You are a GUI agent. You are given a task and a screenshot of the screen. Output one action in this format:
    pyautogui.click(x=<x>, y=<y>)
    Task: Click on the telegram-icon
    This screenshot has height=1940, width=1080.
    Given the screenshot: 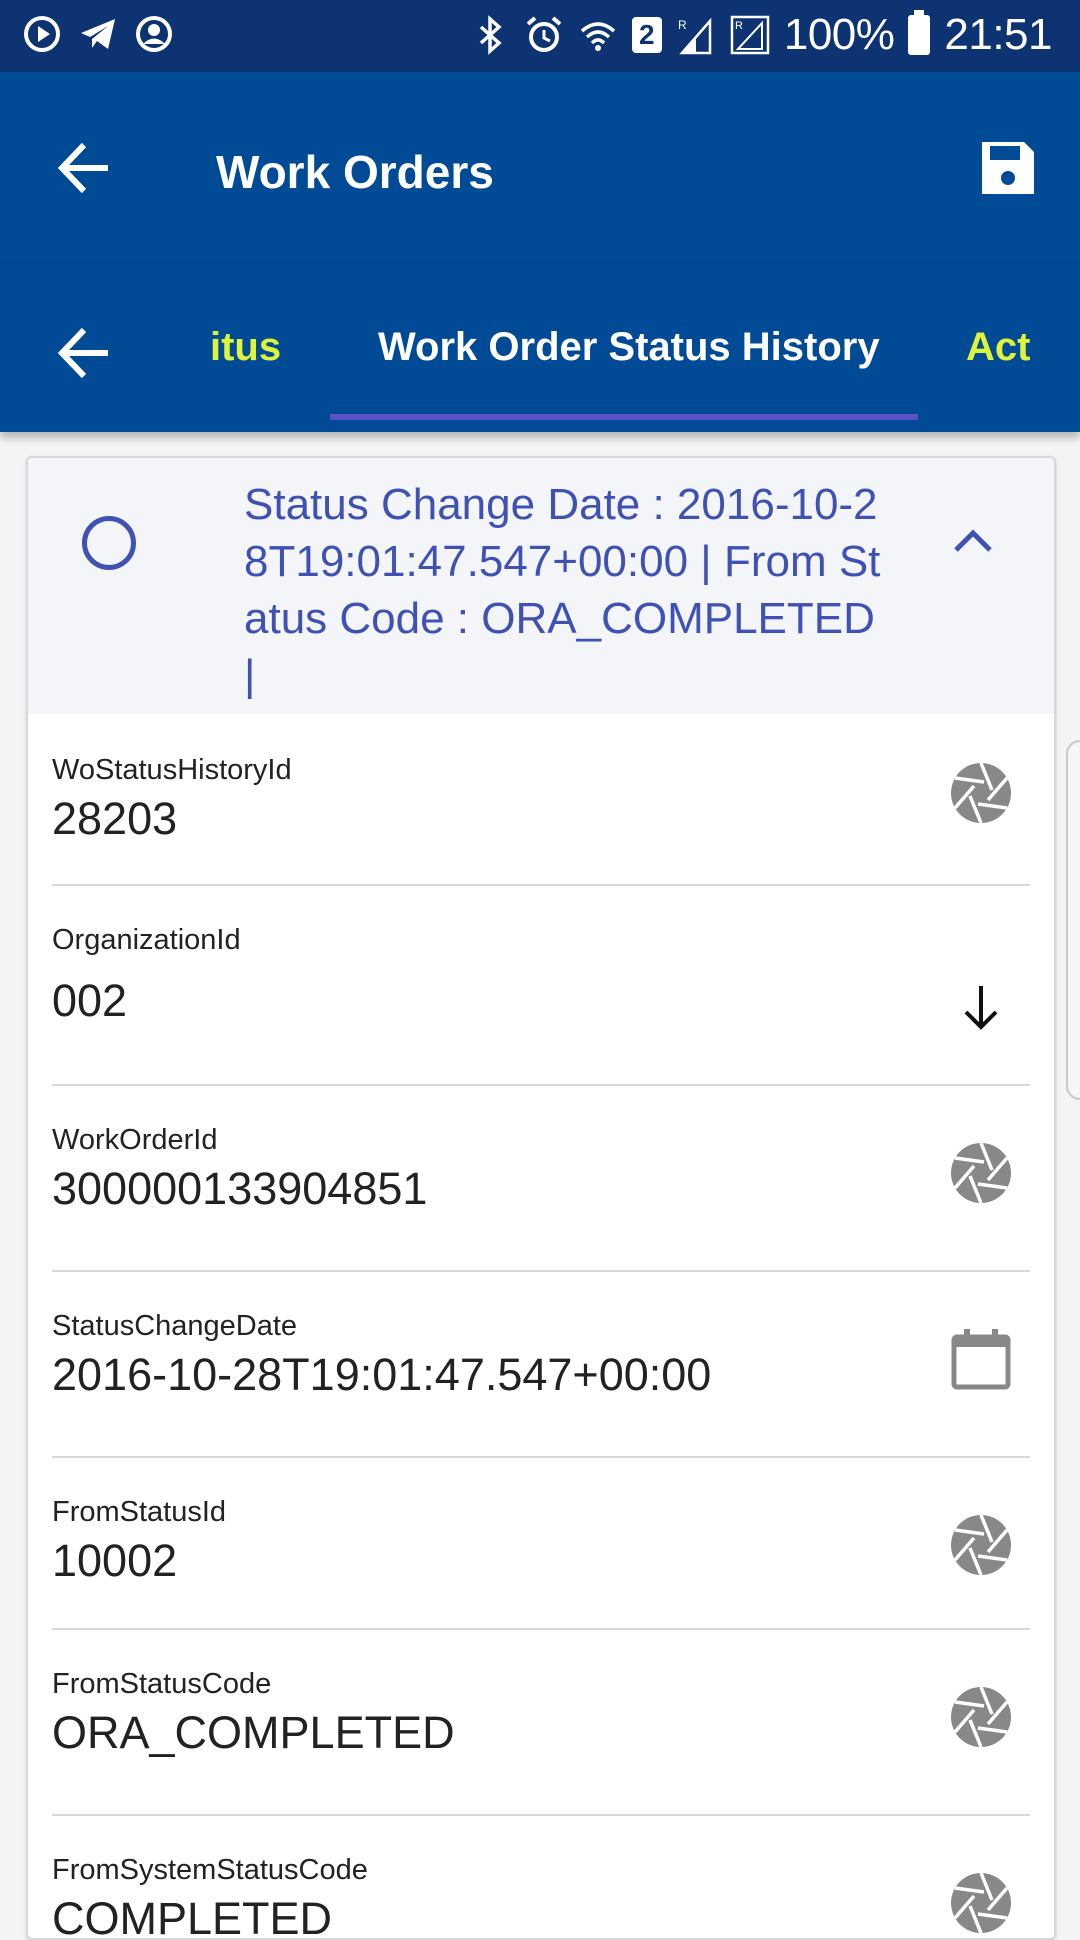 What is the action you would take?
    pyautogui.click(x=98, y=34)
    